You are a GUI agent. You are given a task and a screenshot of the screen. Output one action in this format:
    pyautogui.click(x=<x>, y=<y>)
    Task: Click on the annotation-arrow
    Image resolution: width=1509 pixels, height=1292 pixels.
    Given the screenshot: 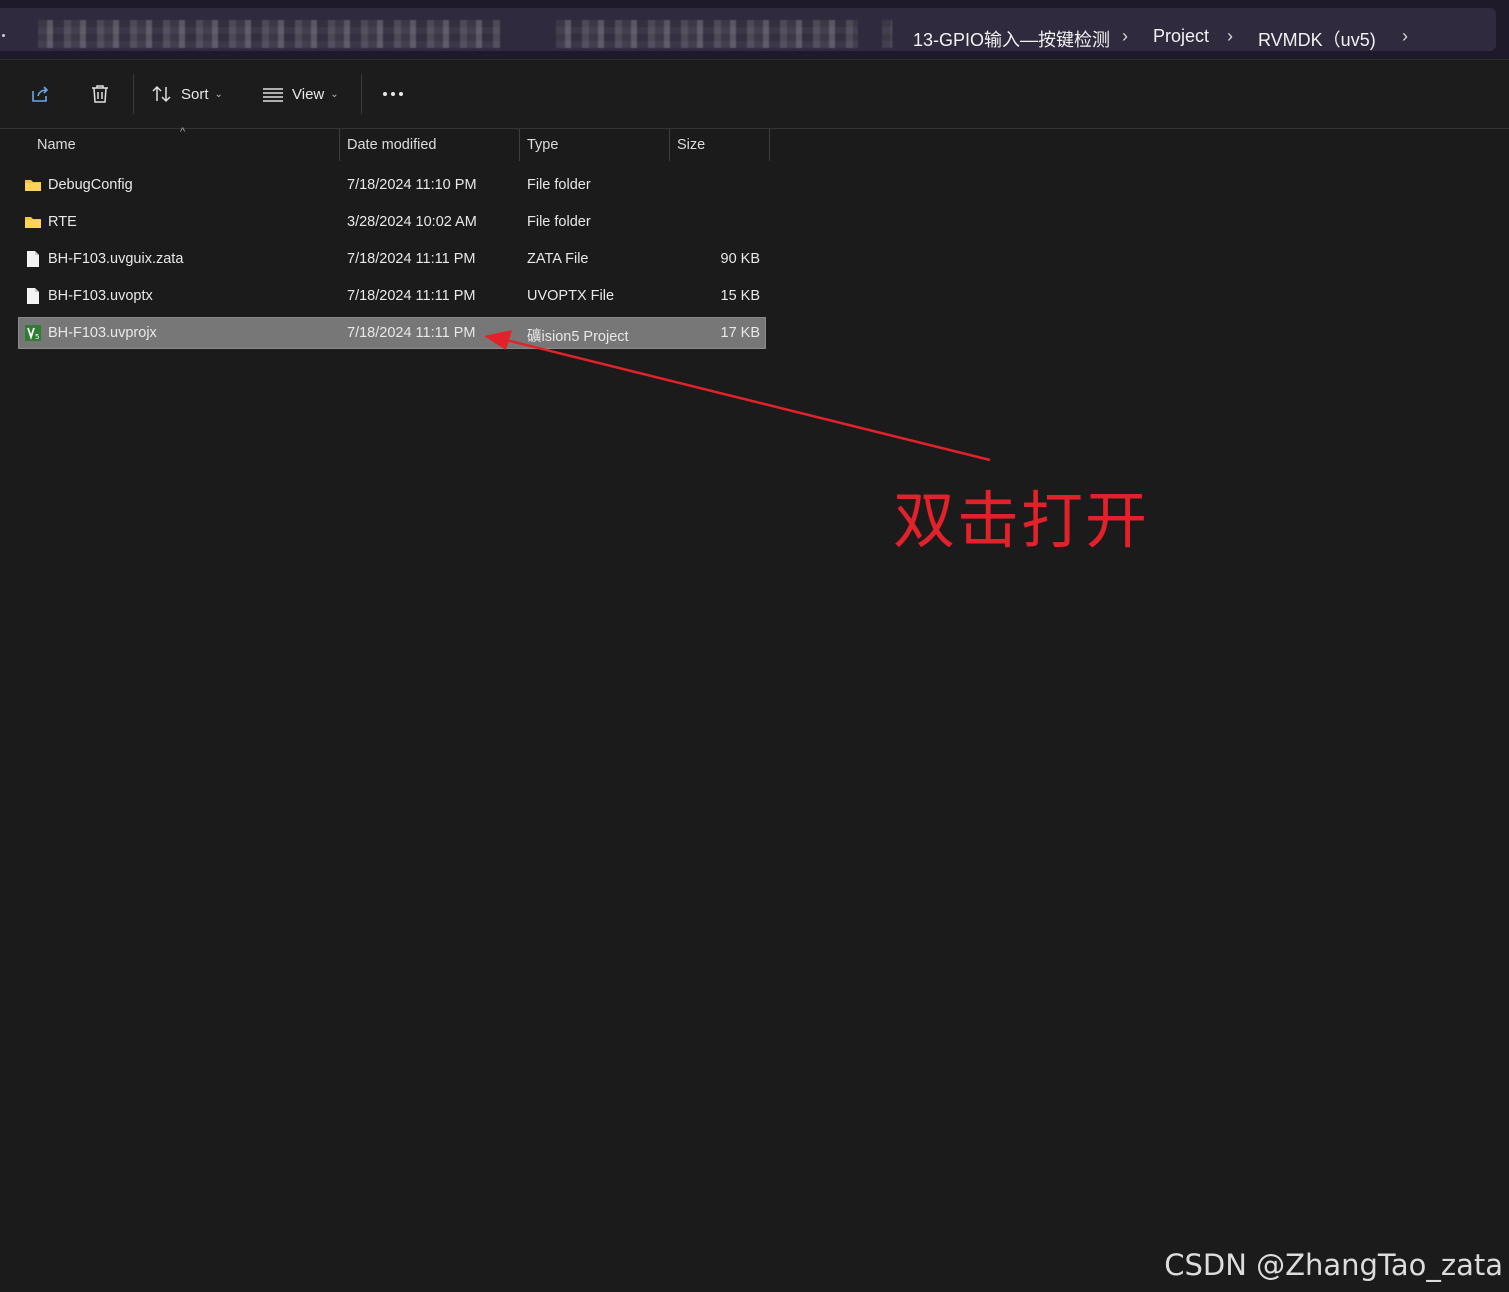 What is the action you would take?
    pyautogui.click(x=737, y=396)
    